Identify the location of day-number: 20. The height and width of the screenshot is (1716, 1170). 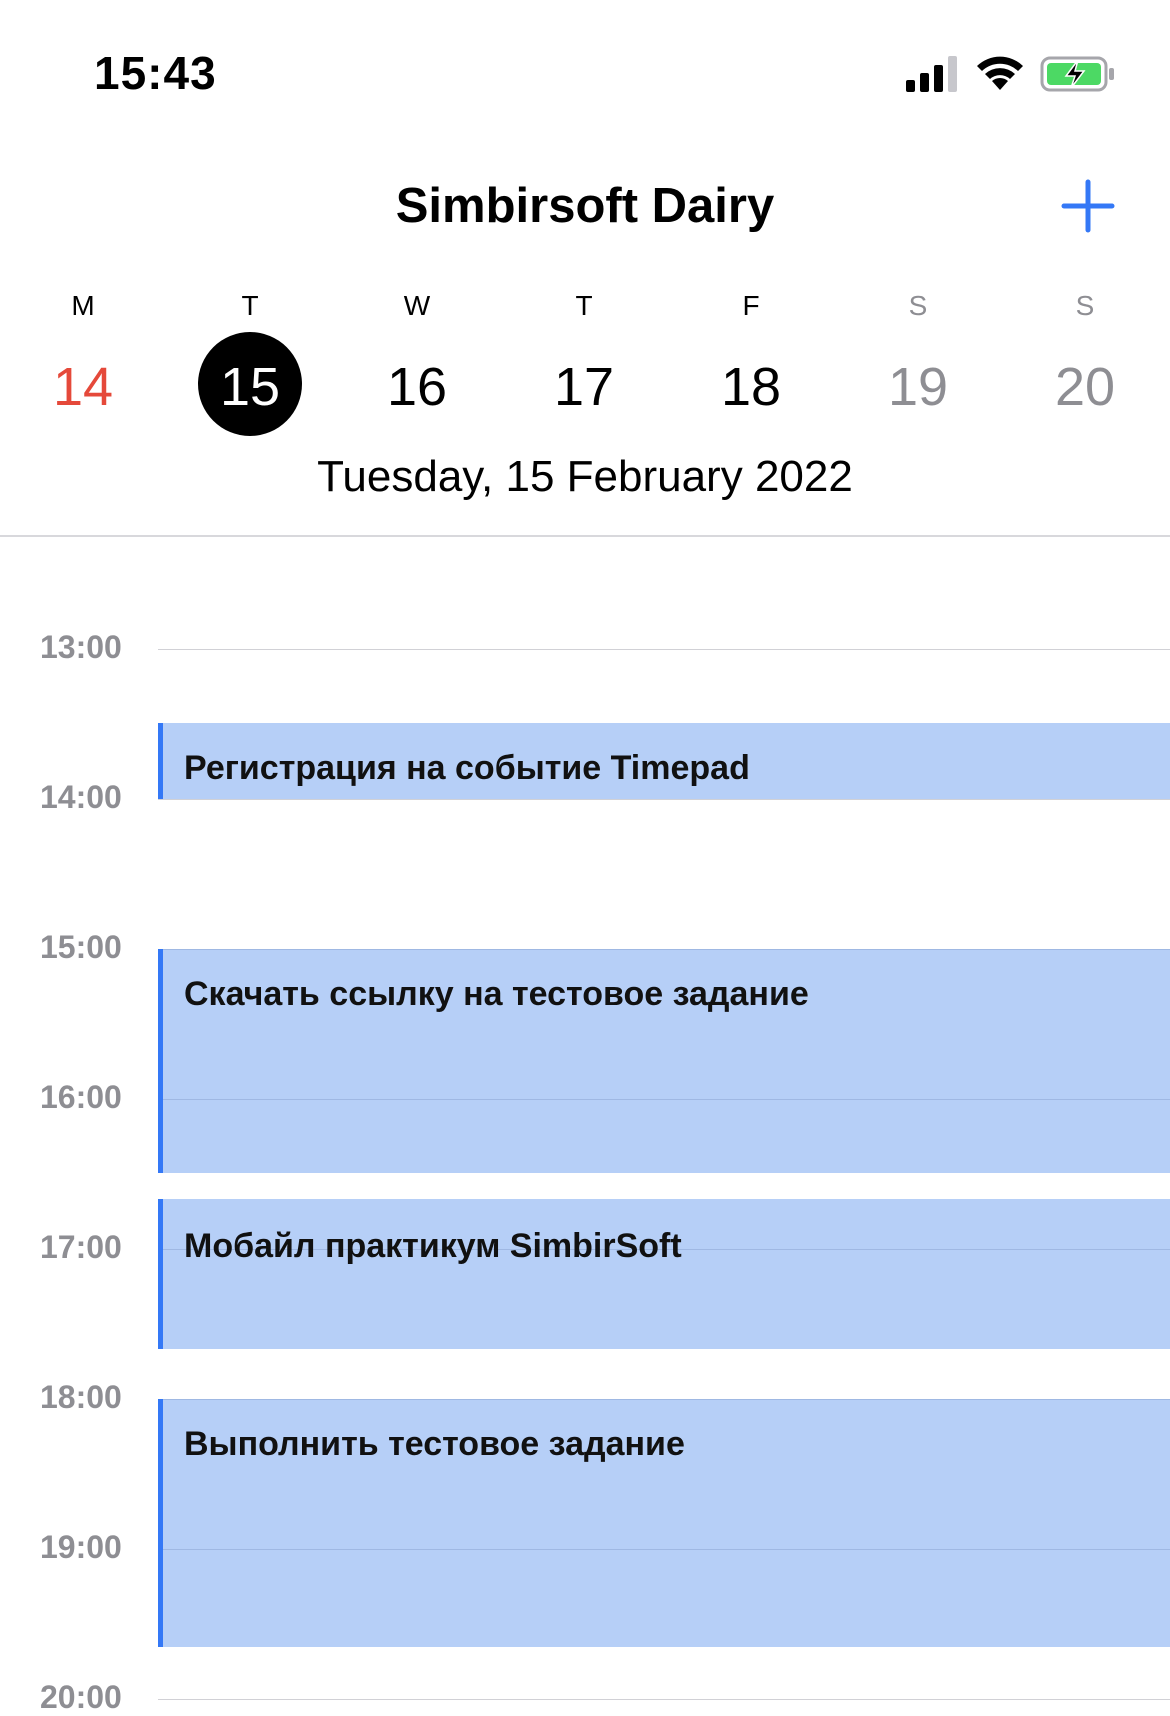
(1085, 387).